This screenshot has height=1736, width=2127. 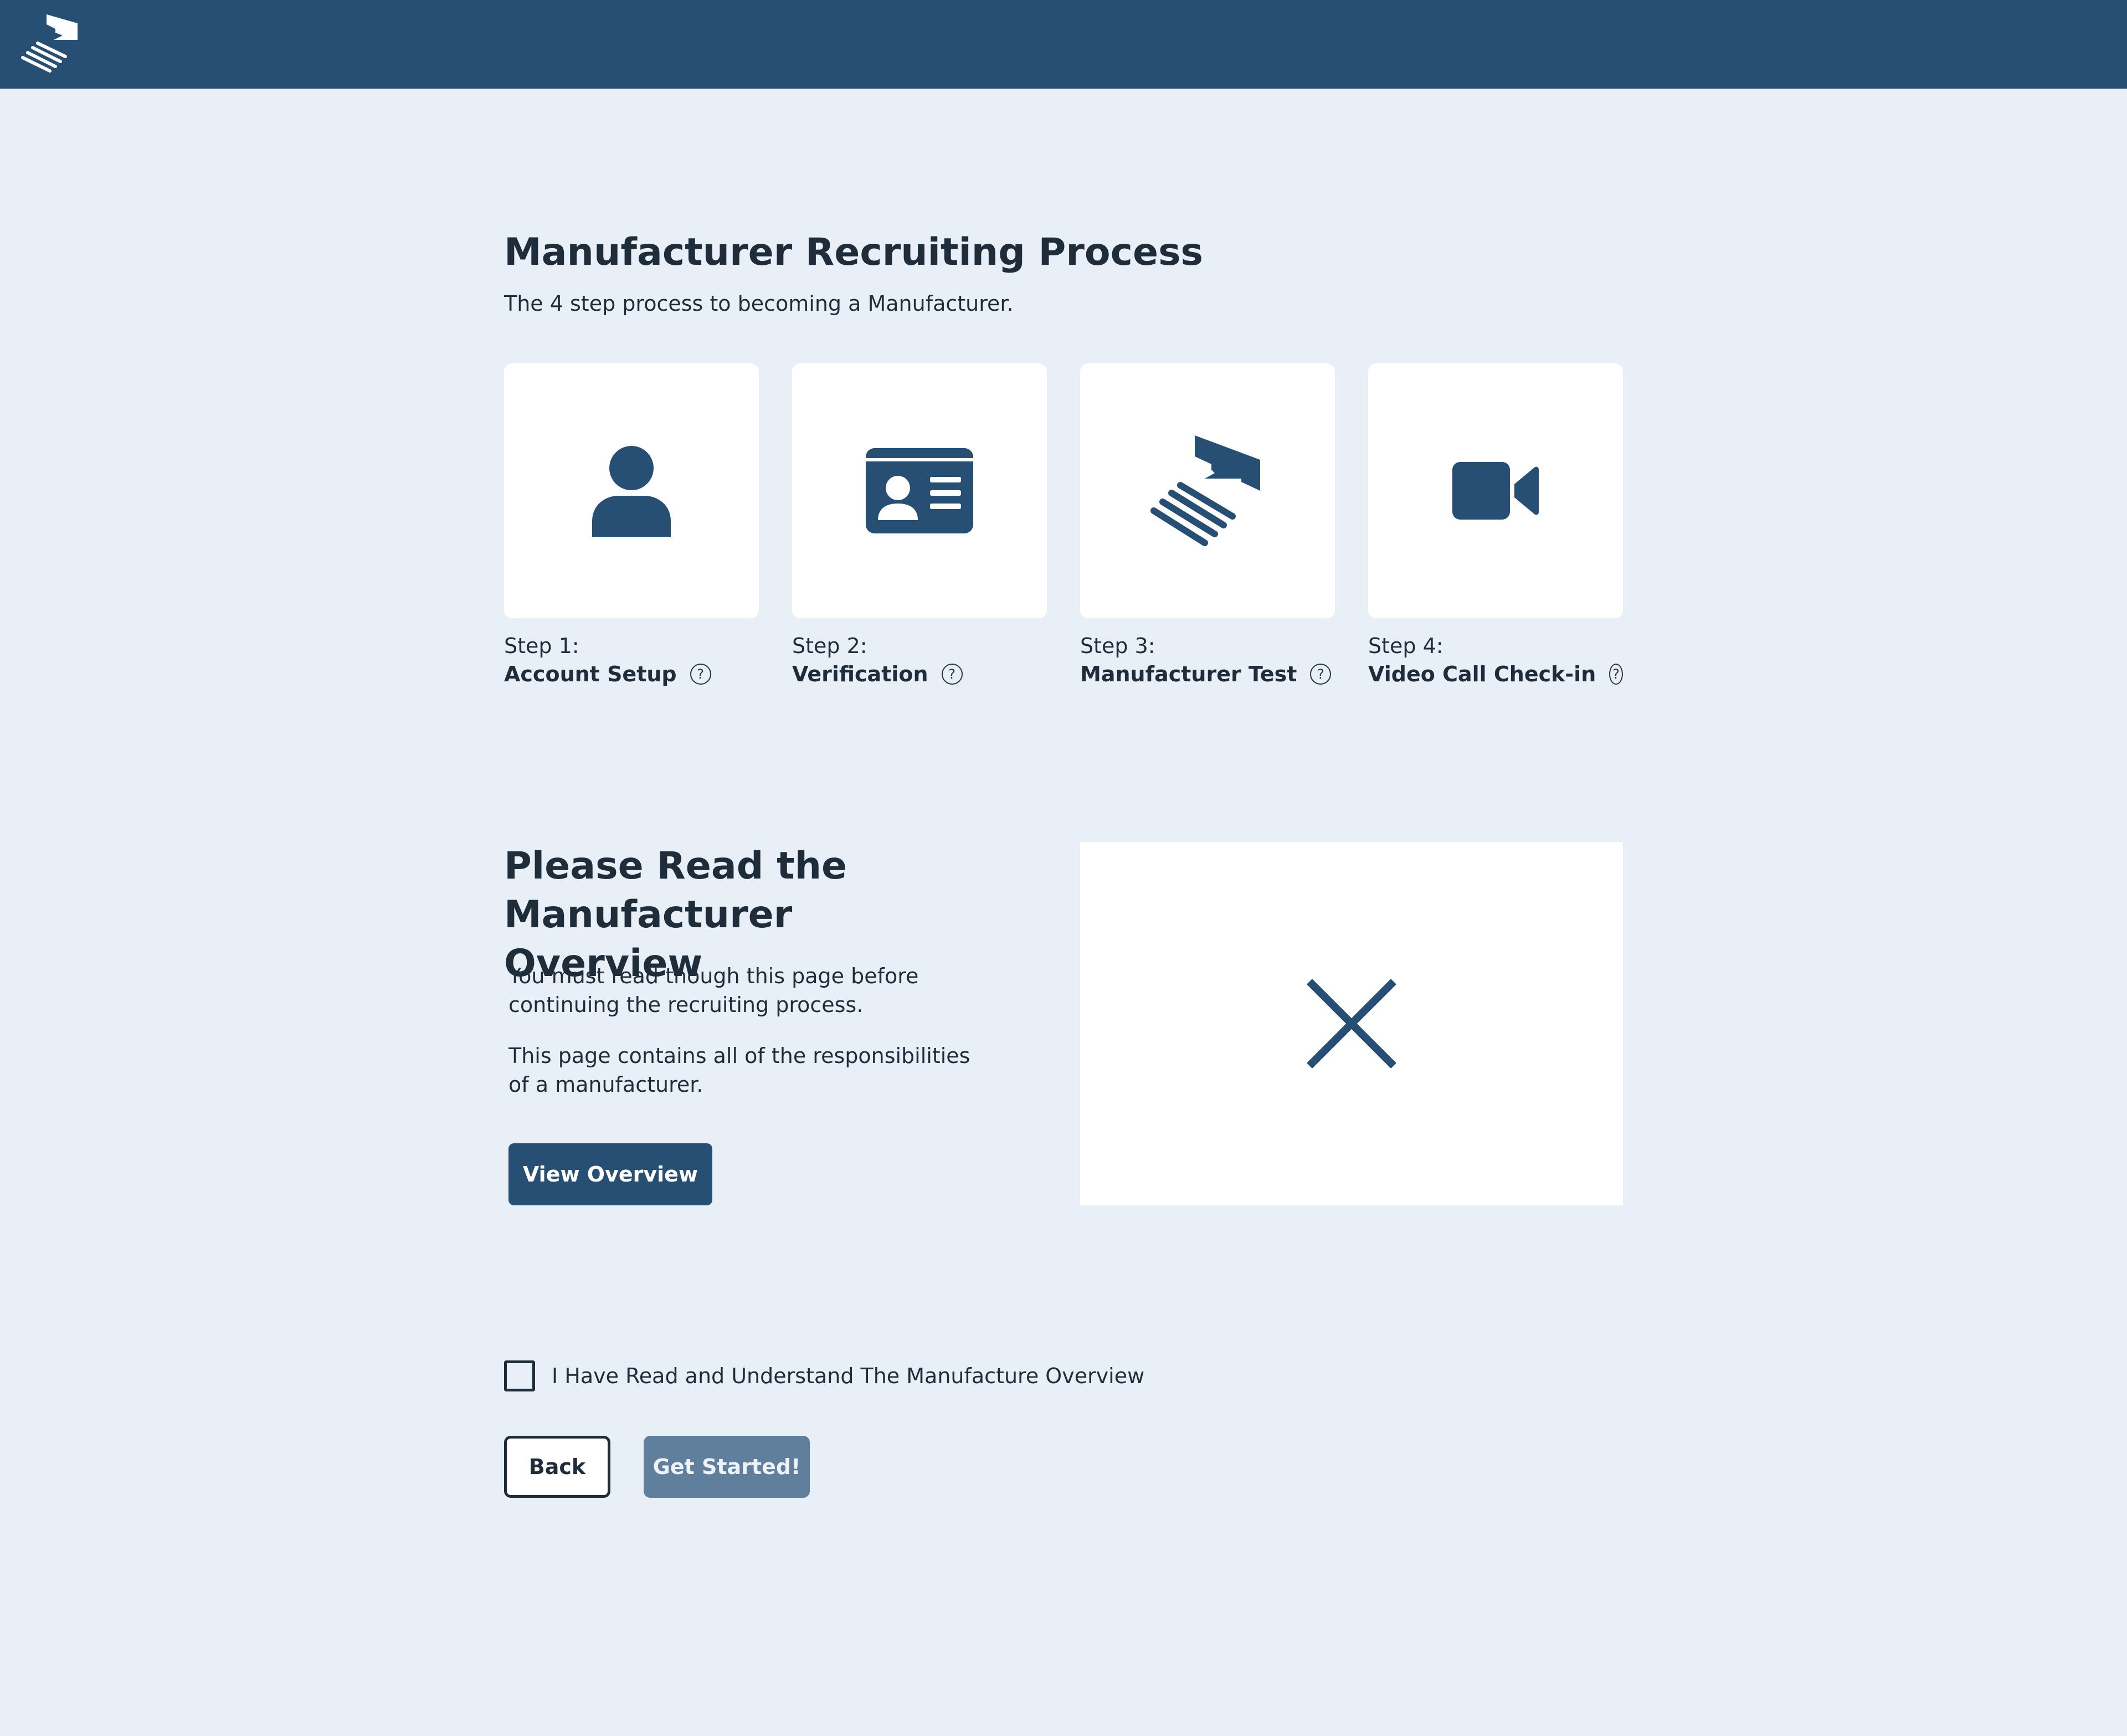 I want to click on step-account-setup: Step 1: Account Setup ?, so click(x=632, y=526).